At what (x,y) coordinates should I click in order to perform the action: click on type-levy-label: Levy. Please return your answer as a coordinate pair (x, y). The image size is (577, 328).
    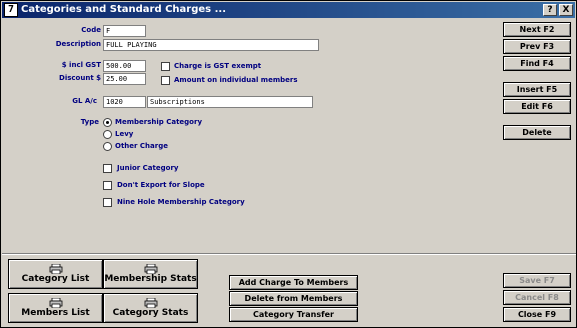
    Looking at the image, I should click on (124, 134).